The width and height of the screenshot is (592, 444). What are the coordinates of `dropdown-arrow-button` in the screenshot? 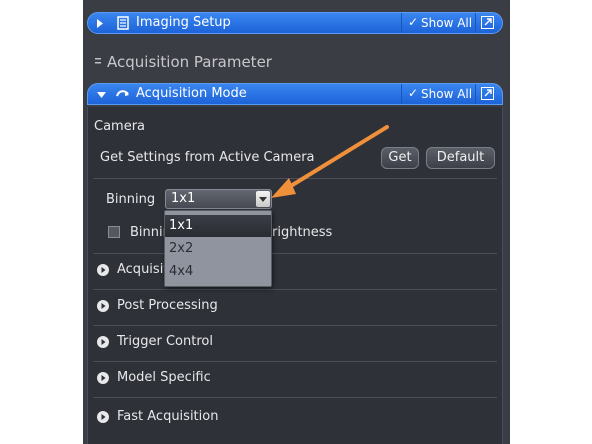 It's located at (263, 199).